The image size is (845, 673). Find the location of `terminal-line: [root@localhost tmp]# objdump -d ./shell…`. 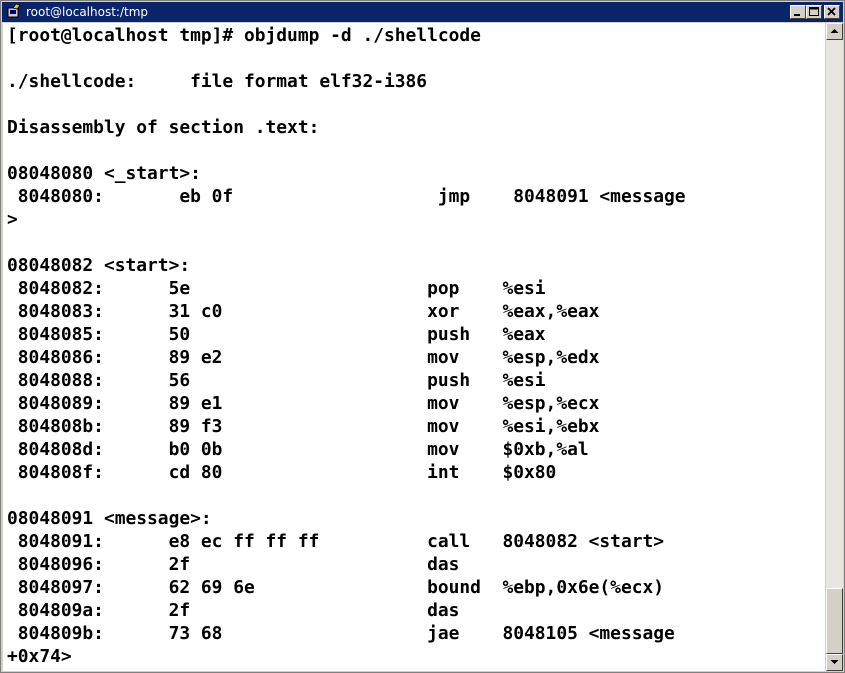

terminal-line: [root@localhost tmp]# objdump -d ./shell… is located at coordinates (244, 35).